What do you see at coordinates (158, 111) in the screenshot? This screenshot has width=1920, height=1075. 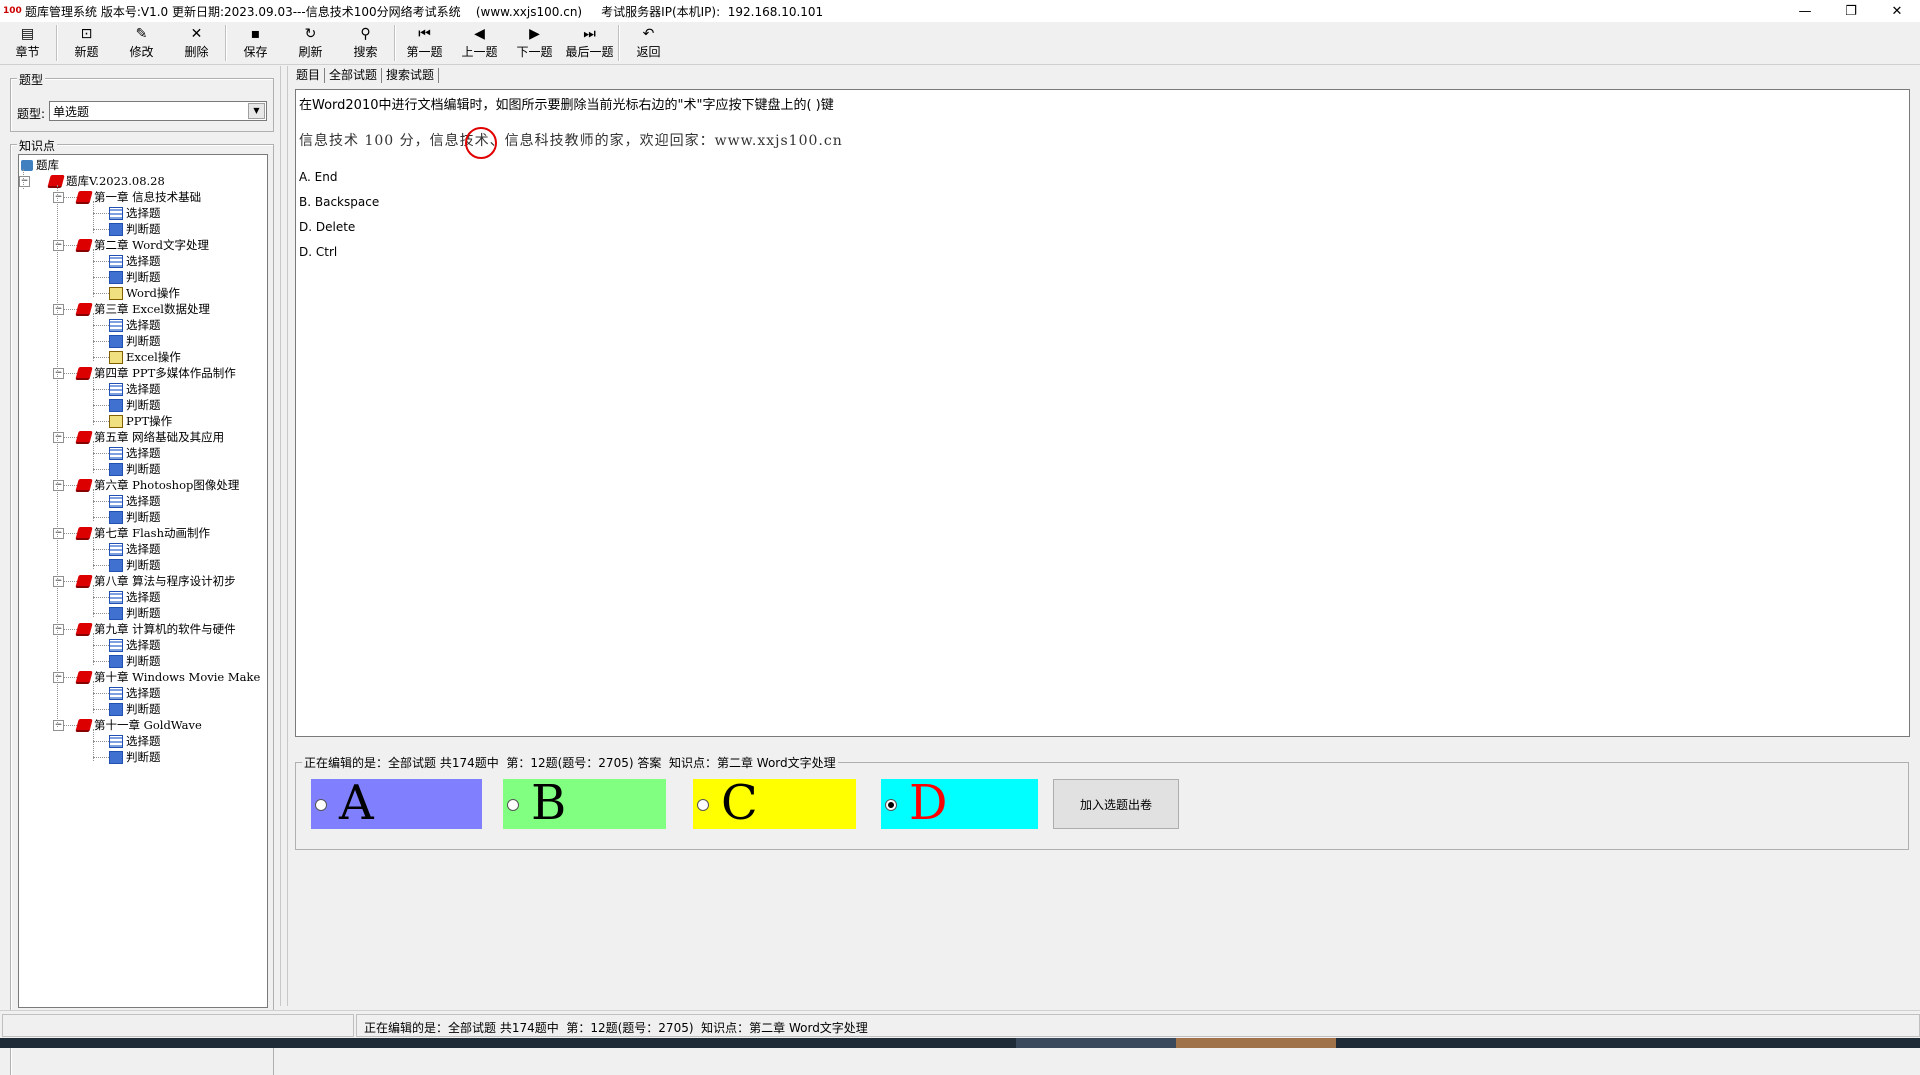 I see `type-select: 单选题 ▼` at bounding box center [158, 111].